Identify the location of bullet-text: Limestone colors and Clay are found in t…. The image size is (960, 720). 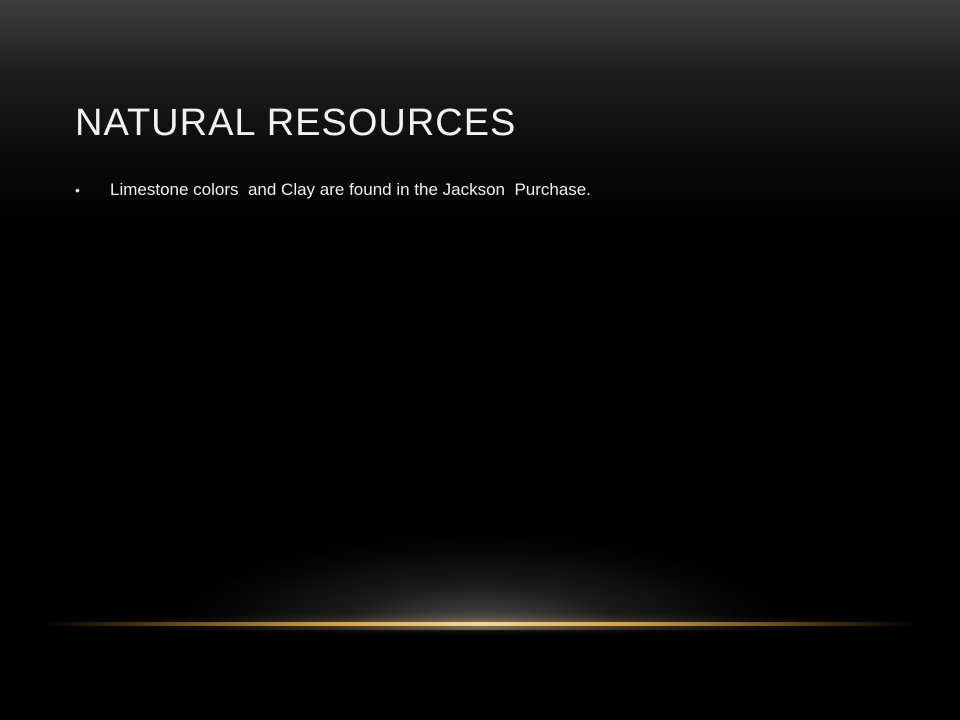
(350, 189).